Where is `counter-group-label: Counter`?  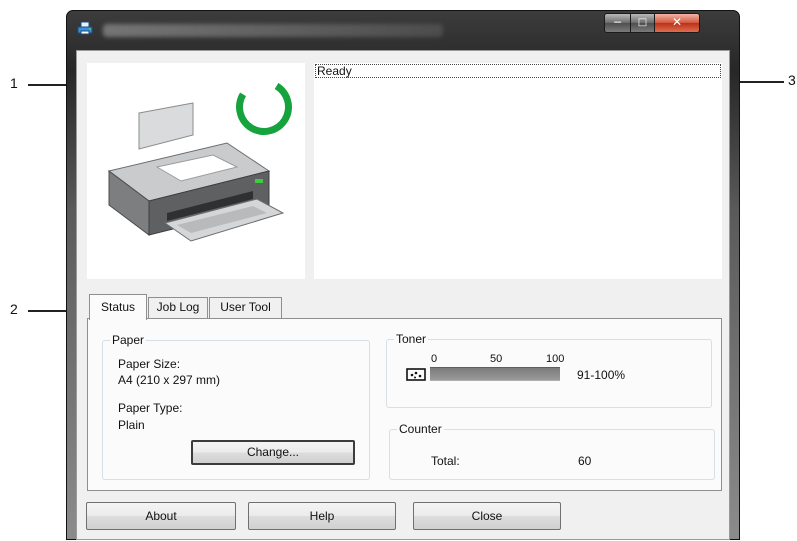
counter-group-label: Counter is located at coordinates (420, 429).